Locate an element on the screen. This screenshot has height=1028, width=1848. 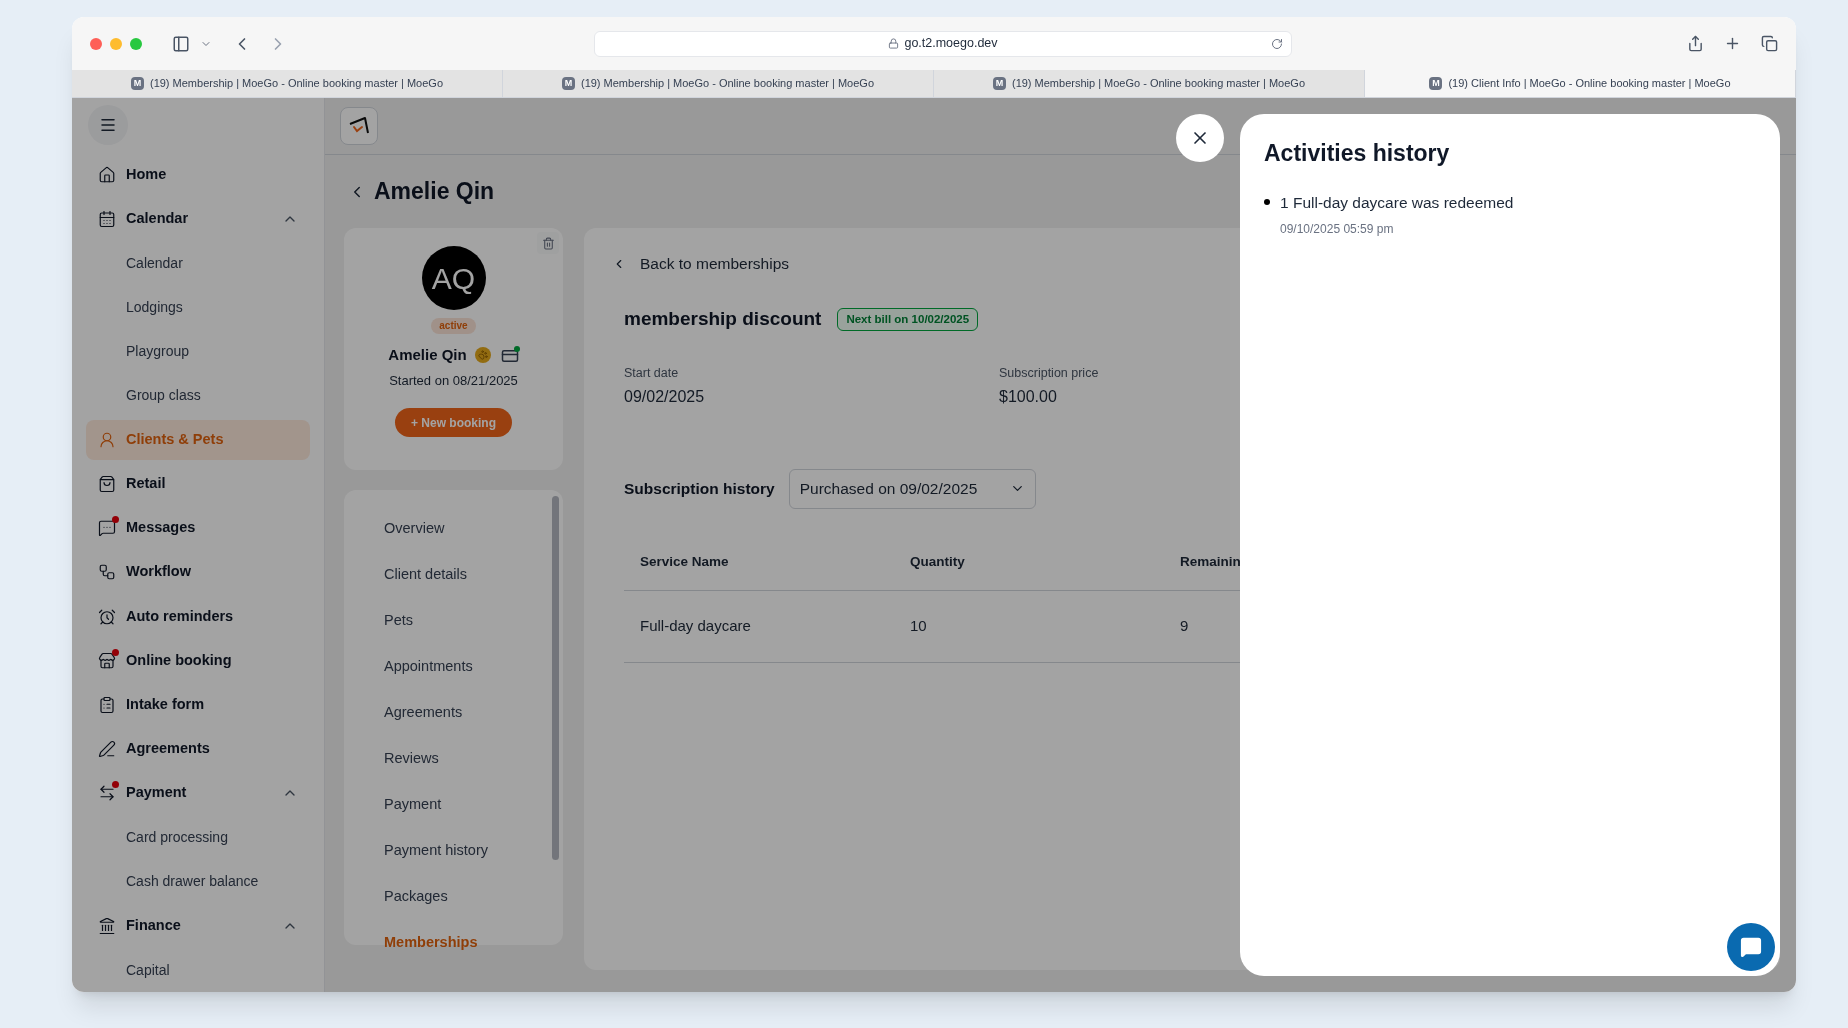
client-nav-item: Packages is located at coordinates (416, 897).